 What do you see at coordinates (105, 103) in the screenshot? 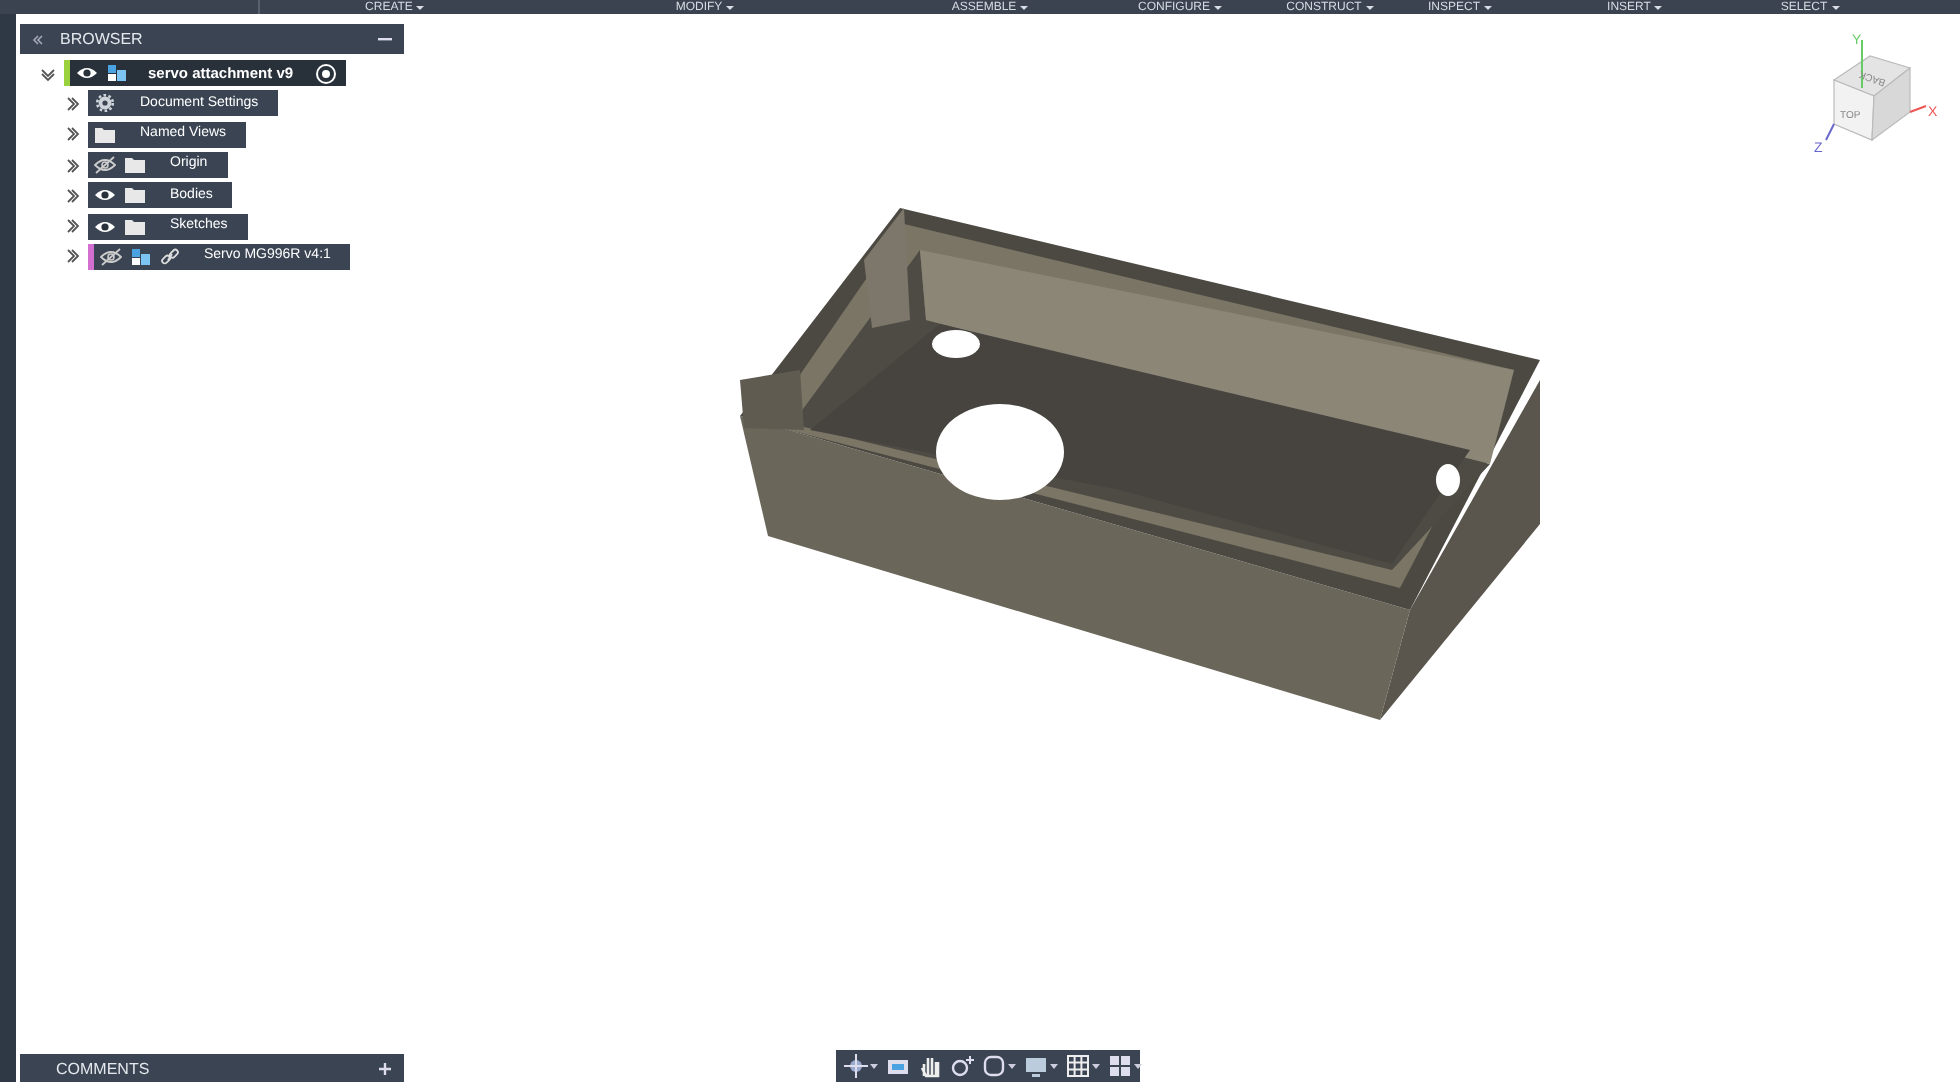
I see `gear-icon` at bounding box center [105, 103].